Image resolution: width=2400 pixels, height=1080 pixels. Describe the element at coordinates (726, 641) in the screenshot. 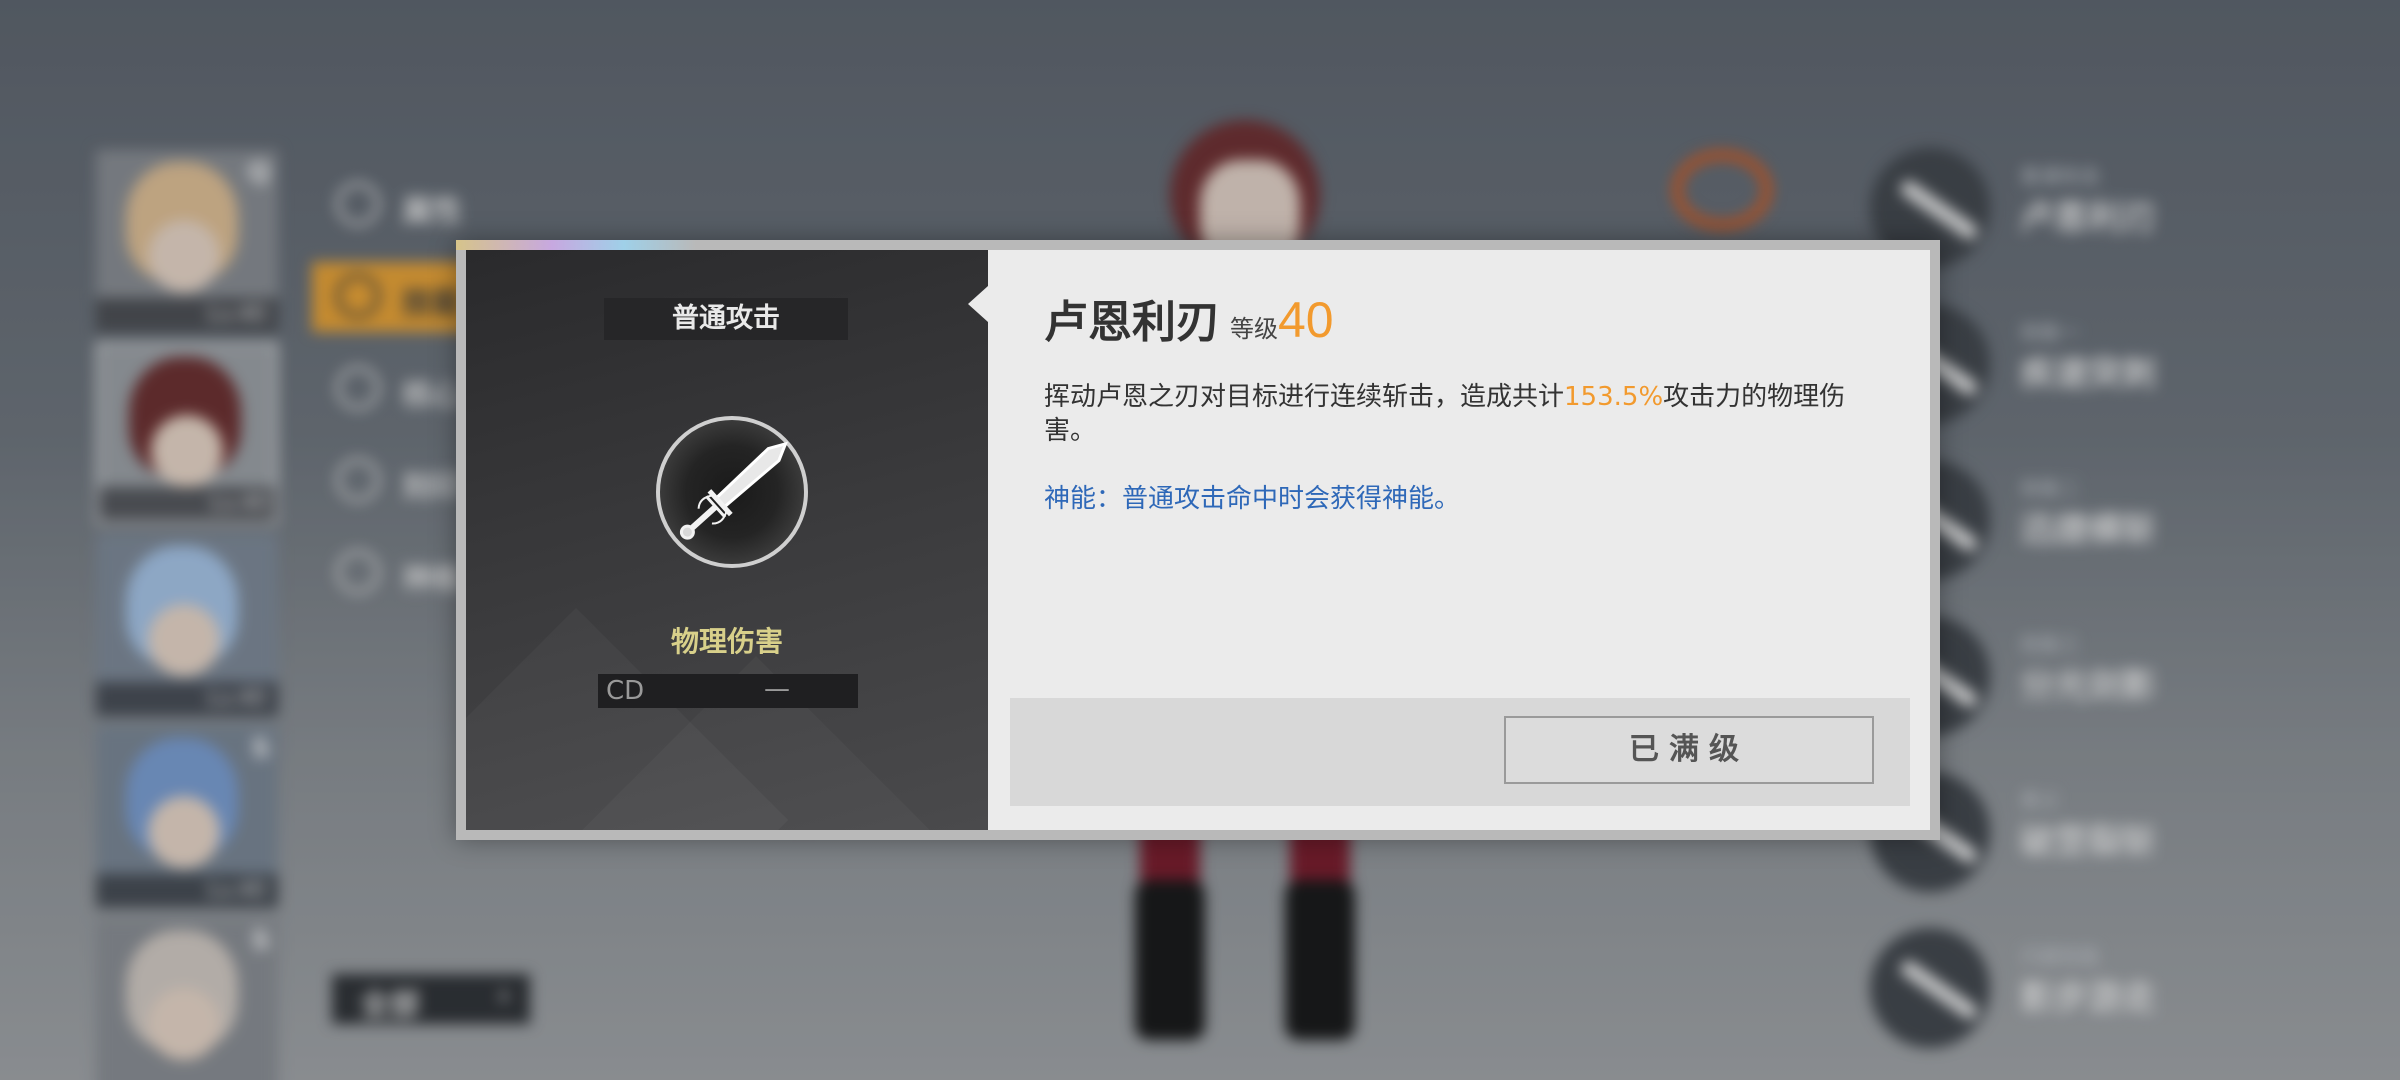

I see `damage-type-label: 物理伤害` at that location.